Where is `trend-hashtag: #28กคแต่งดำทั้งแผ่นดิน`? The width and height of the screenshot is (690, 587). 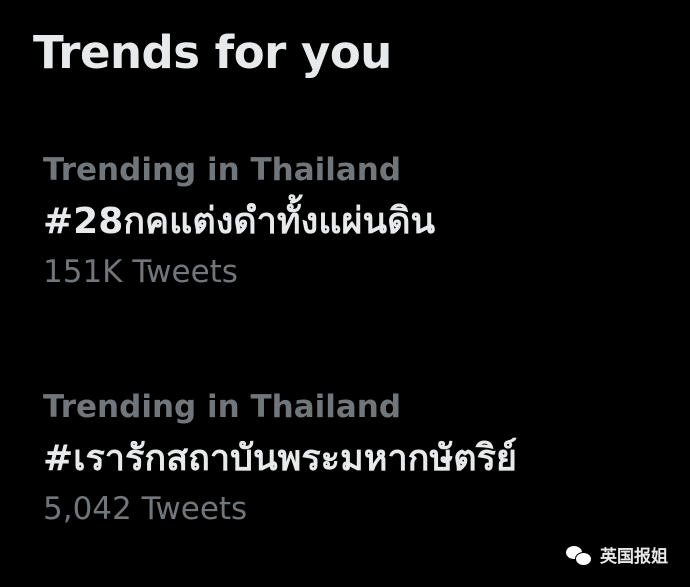
trend-hashtag: #28กคแต่งดำทั้งแผ่นดิน is located at coordinates (353, 222).